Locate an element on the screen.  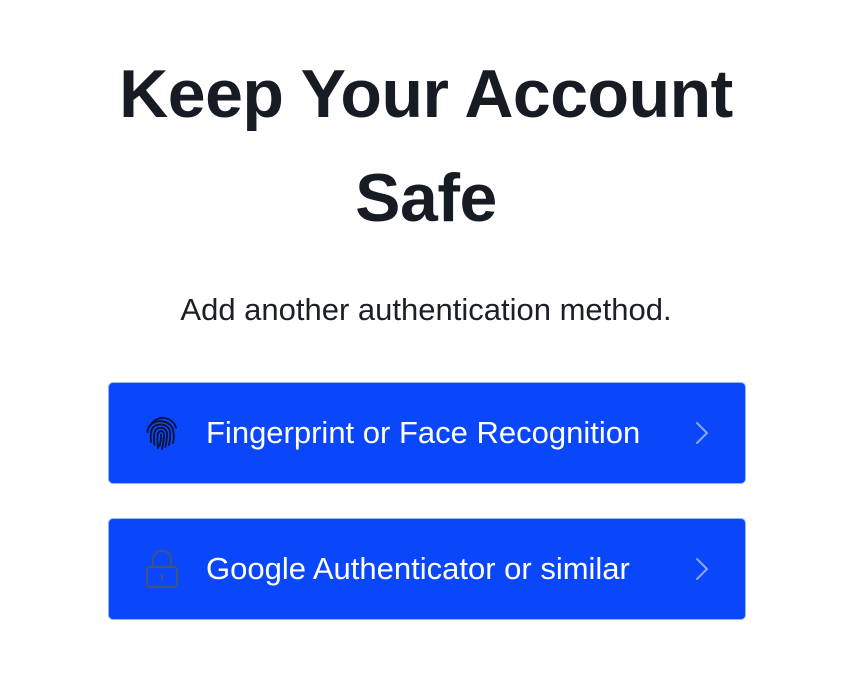
fingerprint-icon is located at coordinates (162, 433).